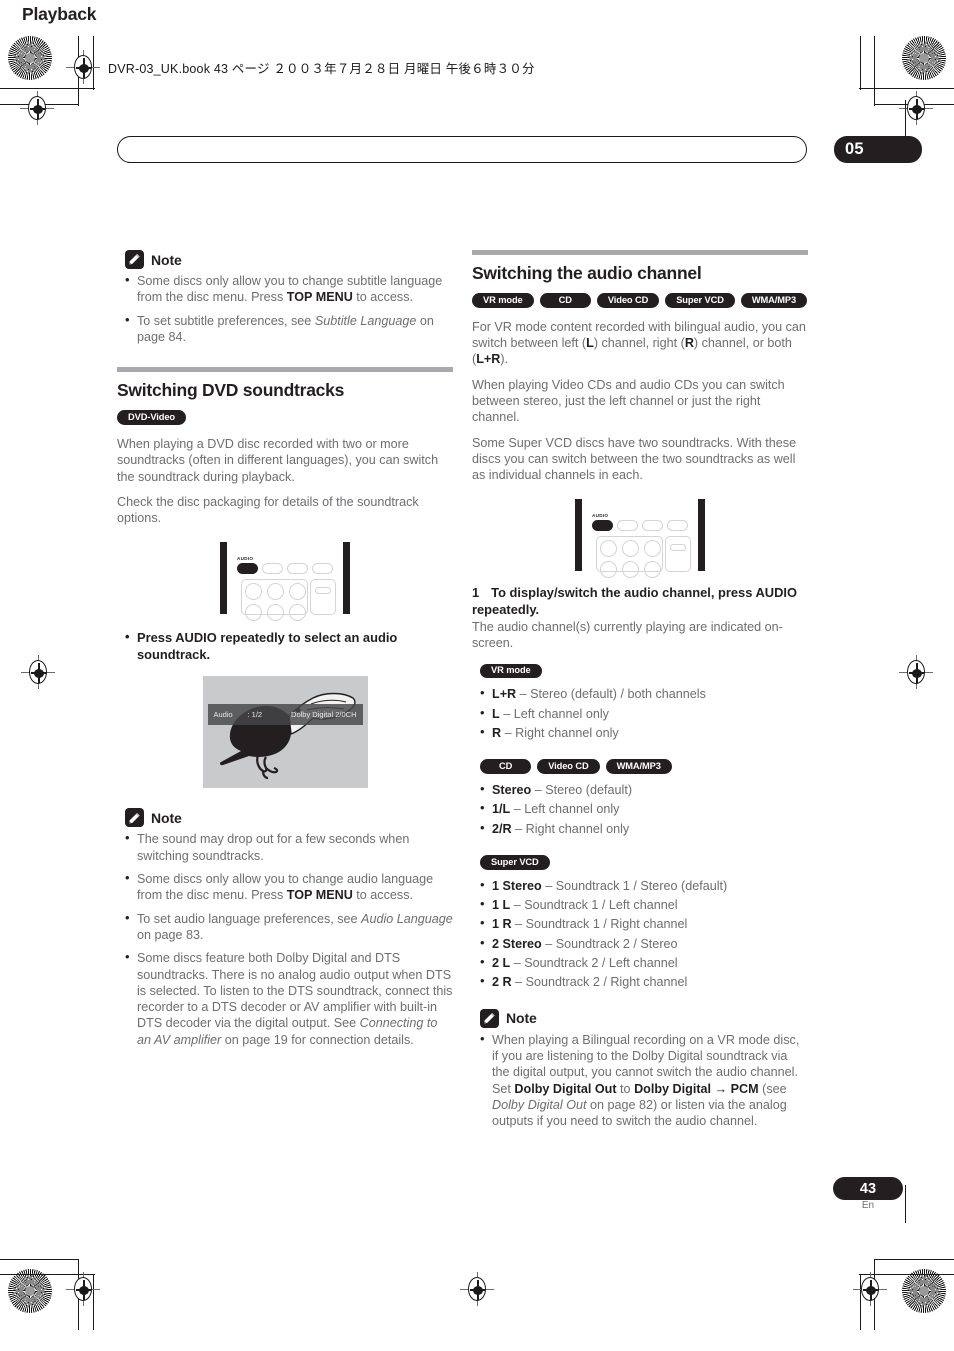 This screenshot has height=1351, width=954. Describe the element at coordinates (906, 1204) in the screenshot. I see `trim-rule-right-edge-lower` at that location.